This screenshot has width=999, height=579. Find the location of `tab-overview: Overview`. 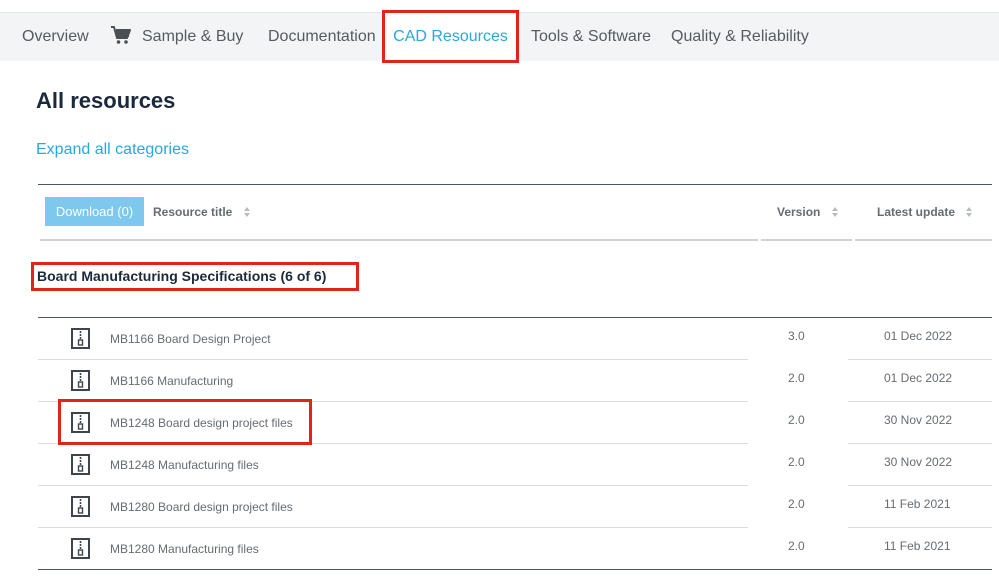

tab-overview: Overview is located at coordinates (55, 37).